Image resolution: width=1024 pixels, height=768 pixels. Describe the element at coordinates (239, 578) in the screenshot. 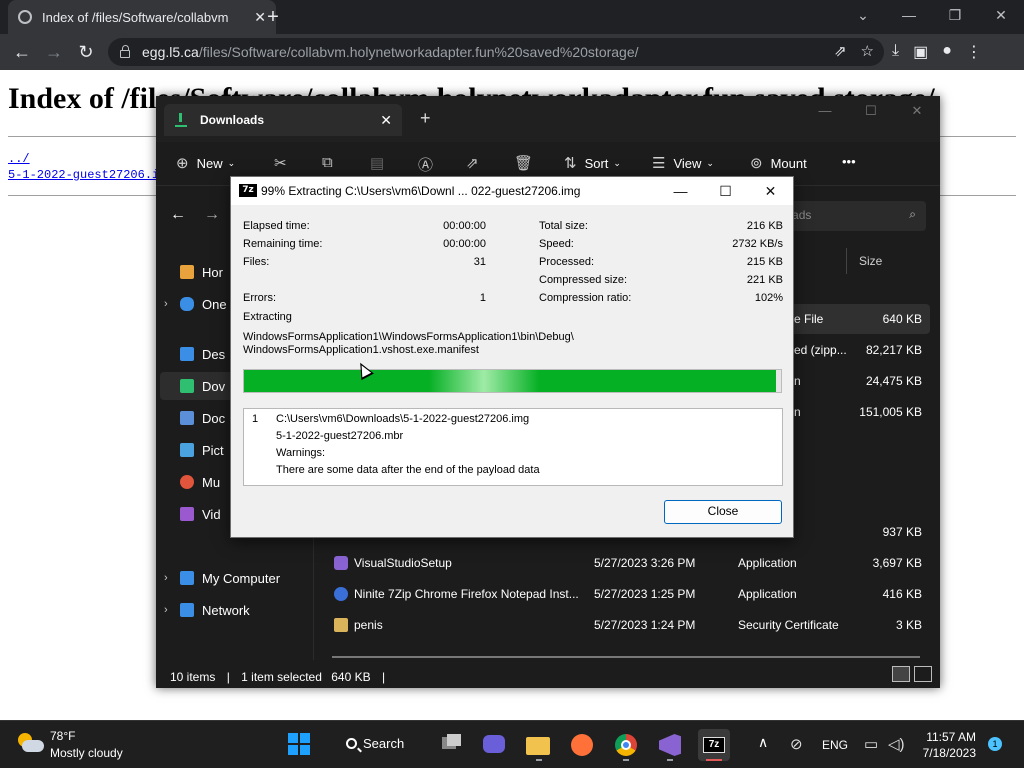

I see `nav-item-my-computer: › My Computer` at that location.